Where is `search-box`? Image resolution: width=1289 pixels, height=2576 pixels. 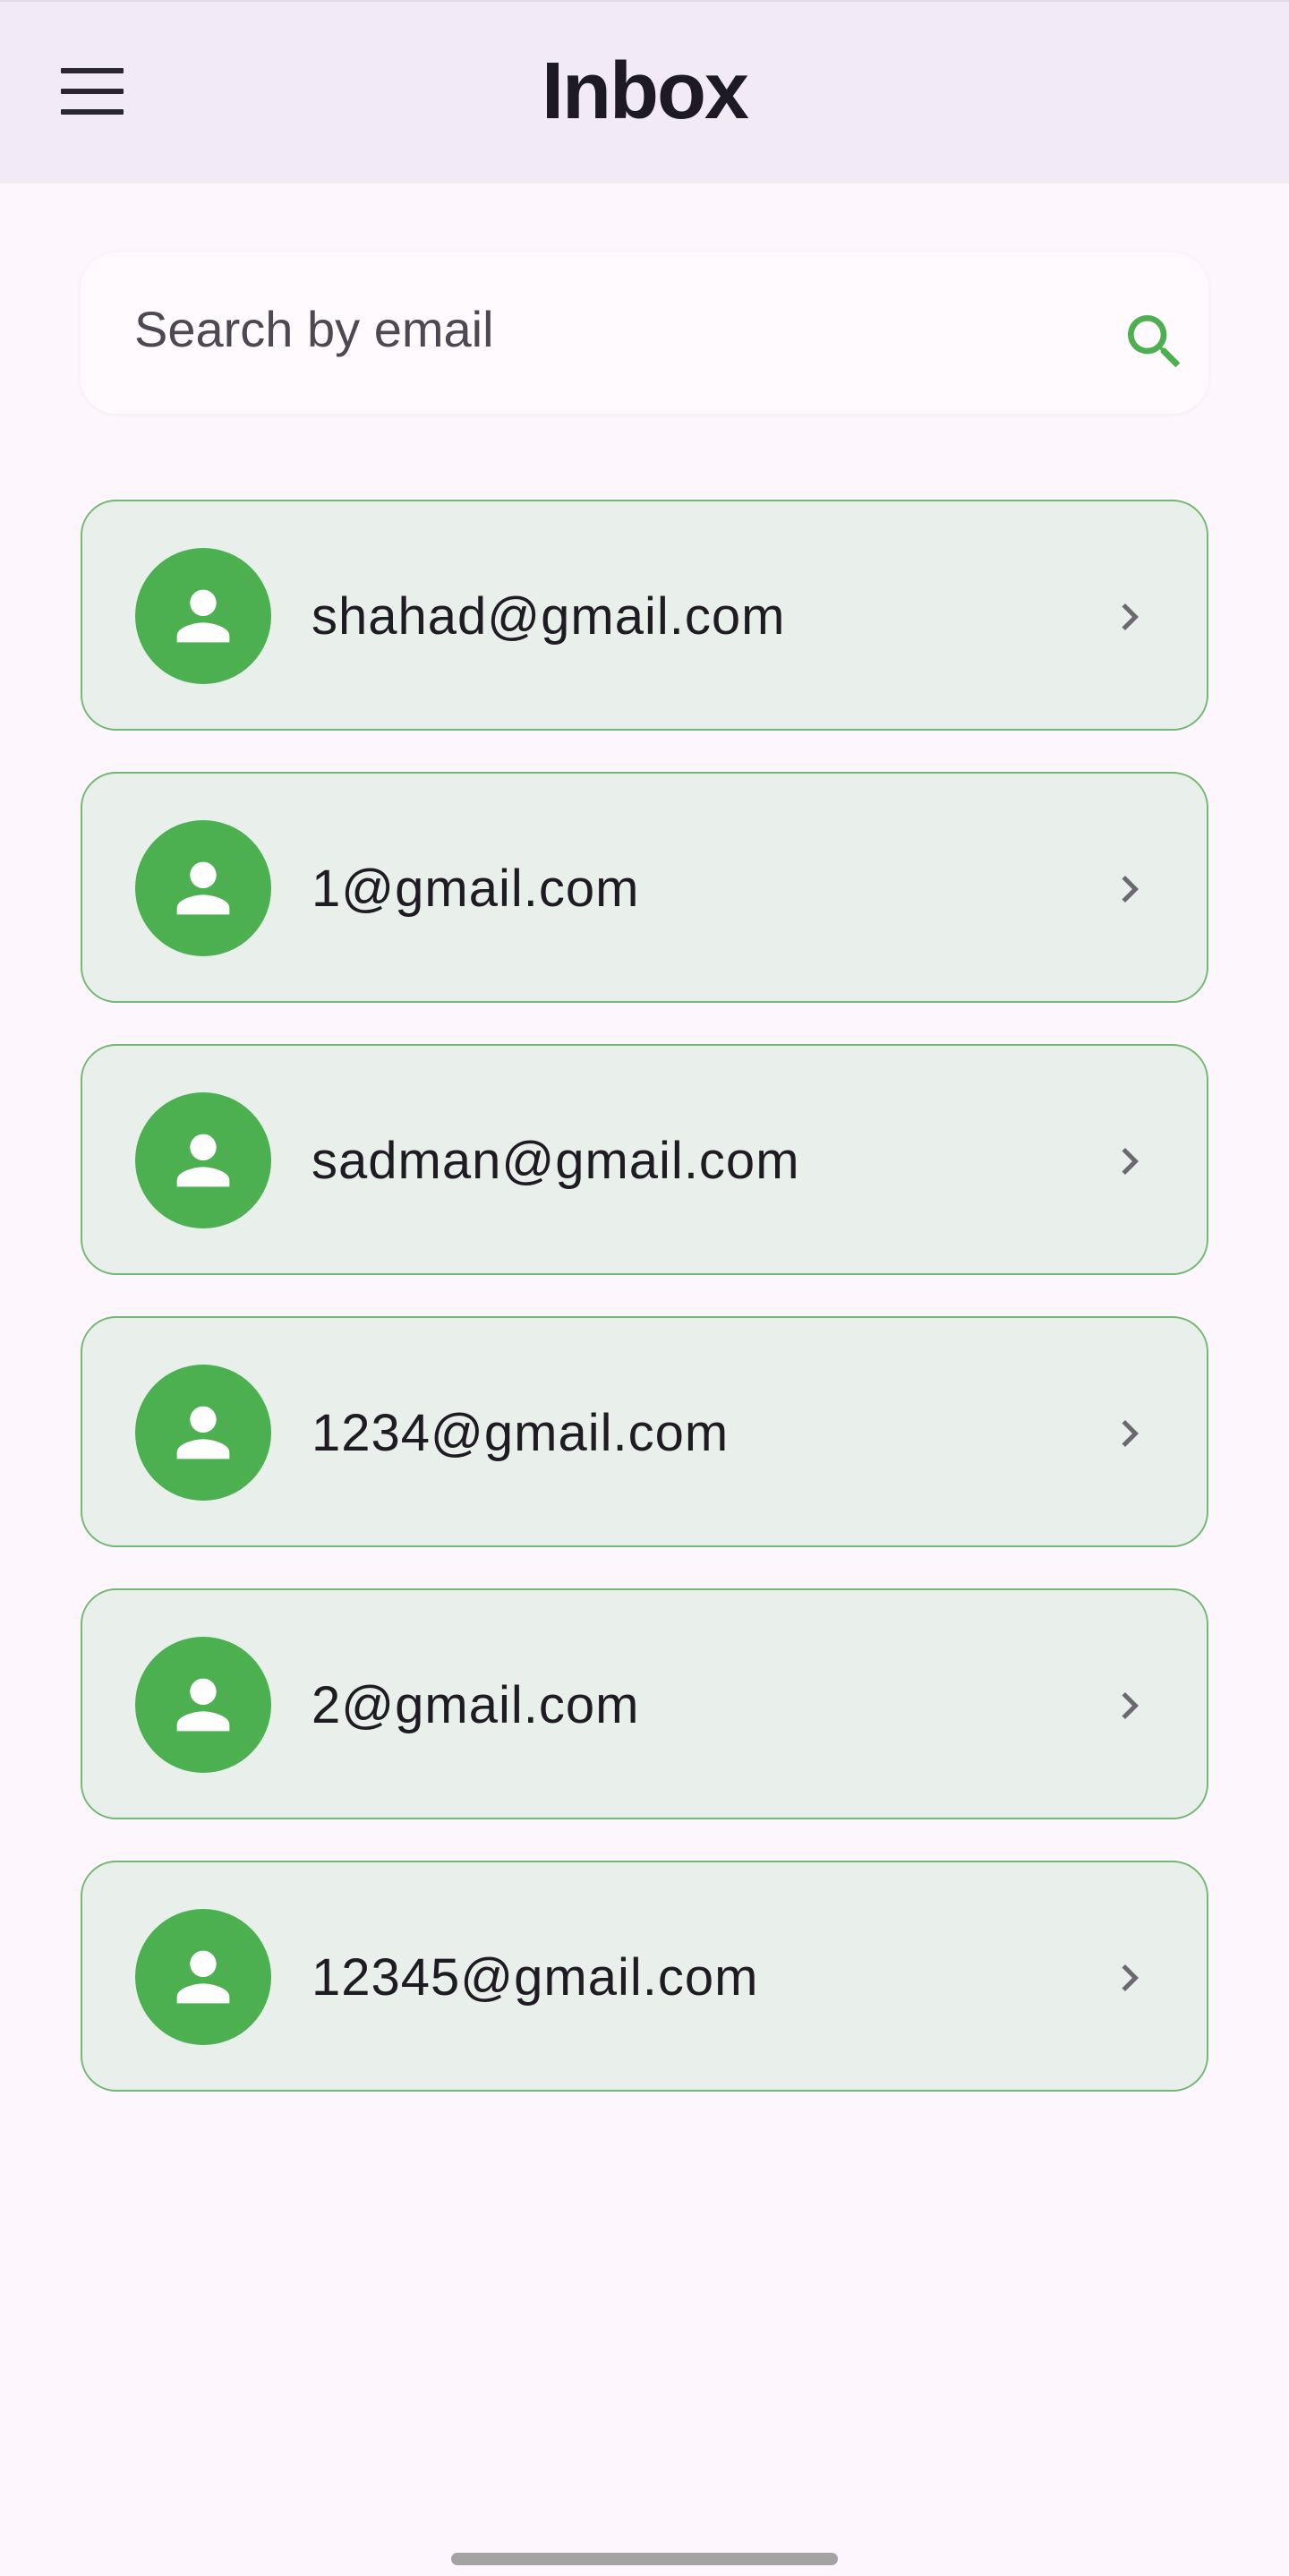 search-box is located at coordinates (644, 333).